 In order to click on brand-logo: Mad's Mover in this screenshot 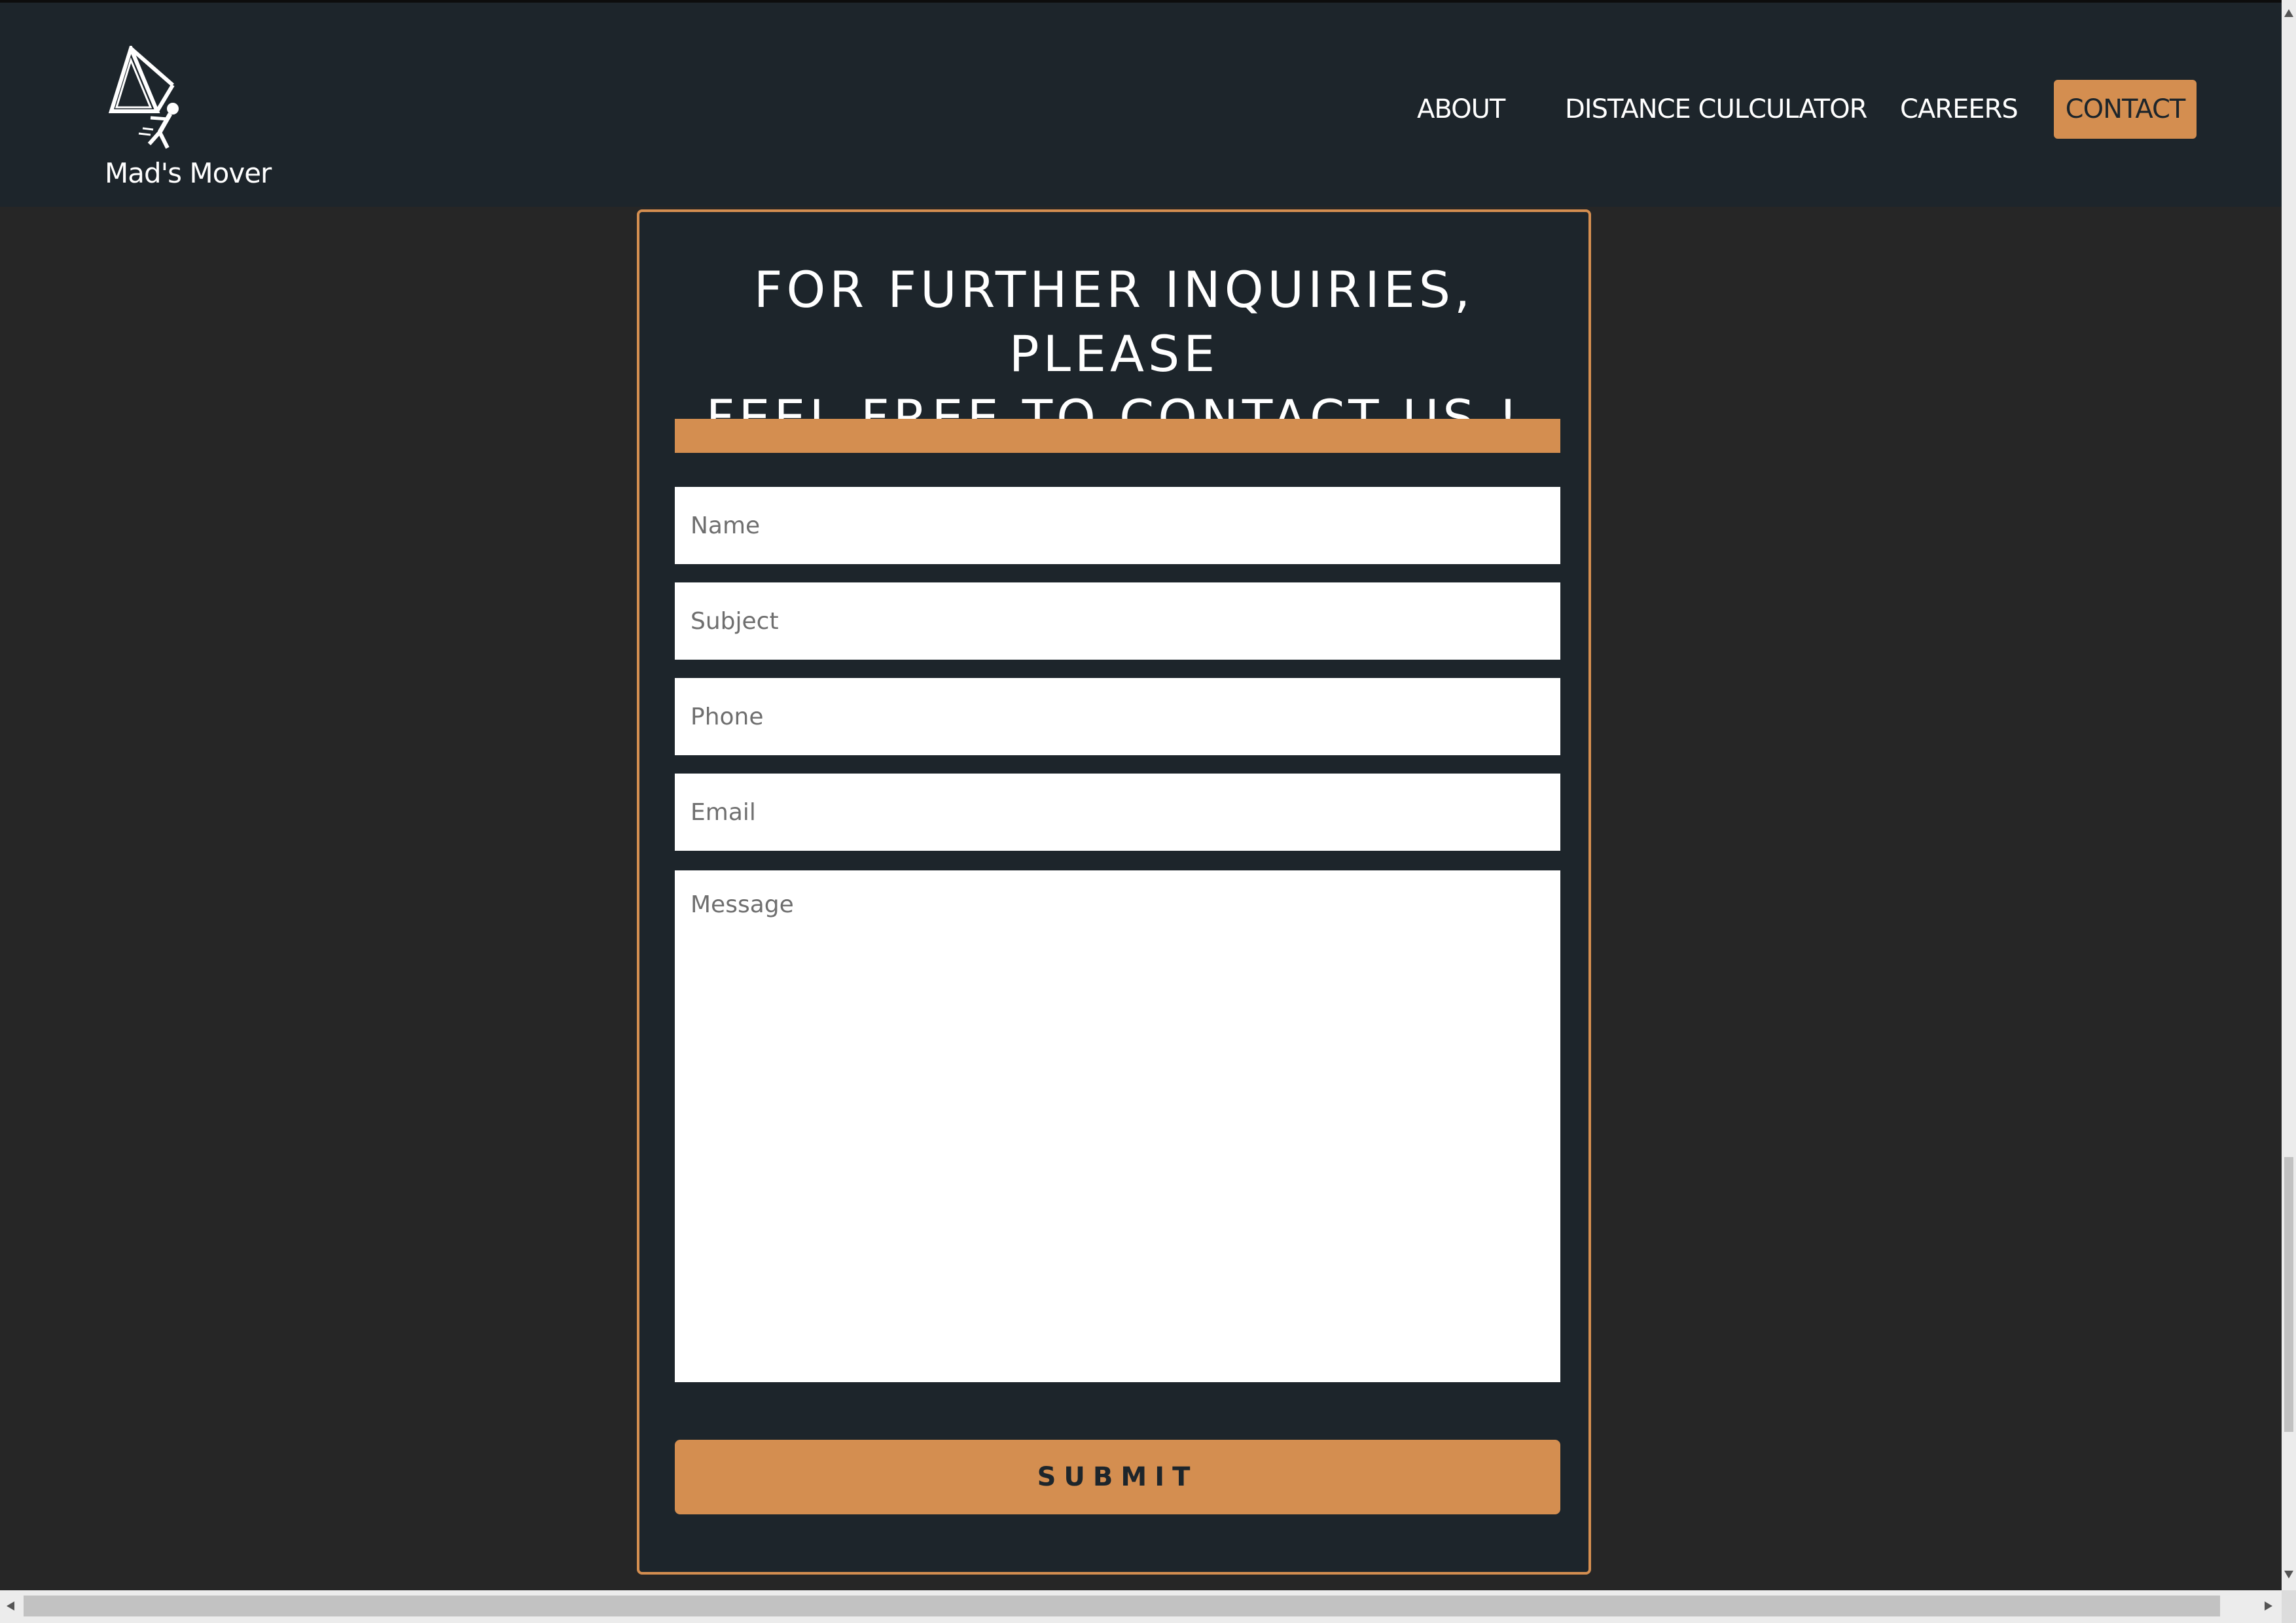, I will do `click(190, 125)`.